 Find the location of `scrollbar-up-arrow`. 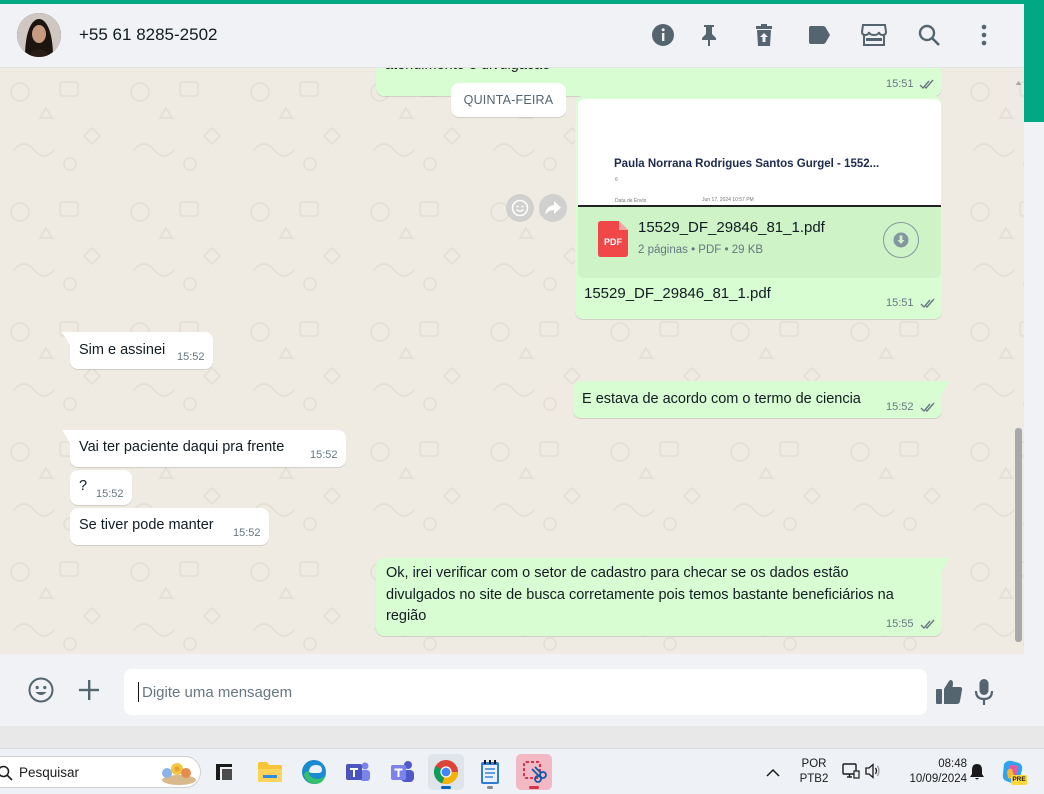

scrollbar-up-arrow is located at coordinates (1018, 79).